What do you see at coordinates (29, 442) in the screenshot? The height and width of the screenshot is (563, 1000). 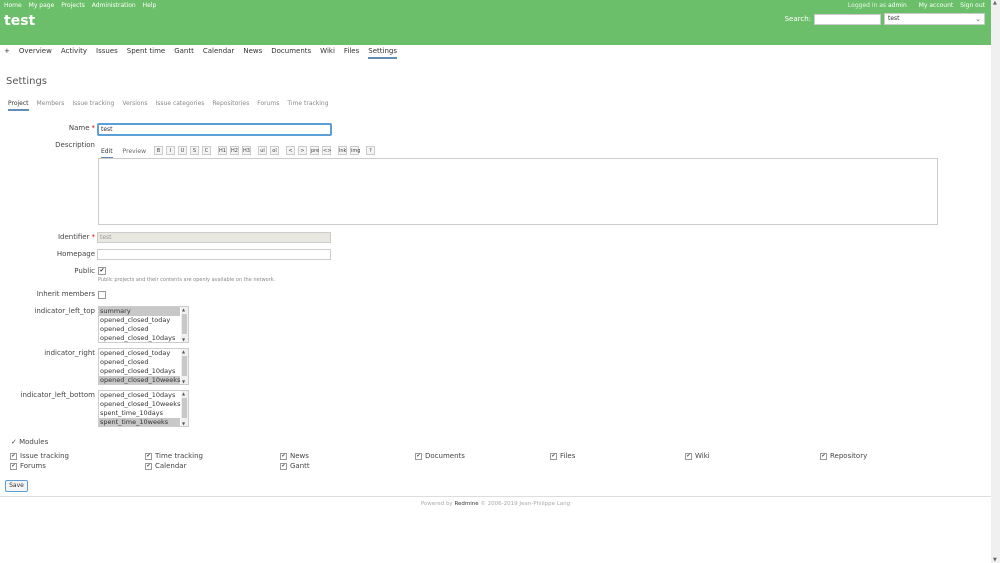 I see `modules-legend: ✓ Modules` at bounding box center [29, 442].